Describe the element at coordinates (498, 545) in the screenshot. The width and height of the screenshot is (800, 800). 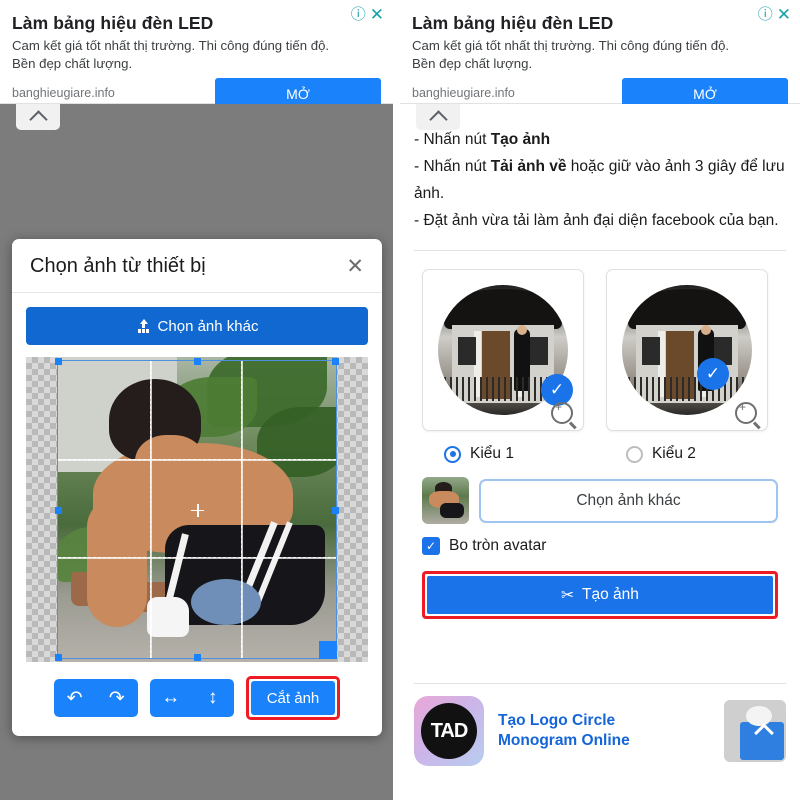
I see `round-avatar-label: Bo tròn avatar` at that location.